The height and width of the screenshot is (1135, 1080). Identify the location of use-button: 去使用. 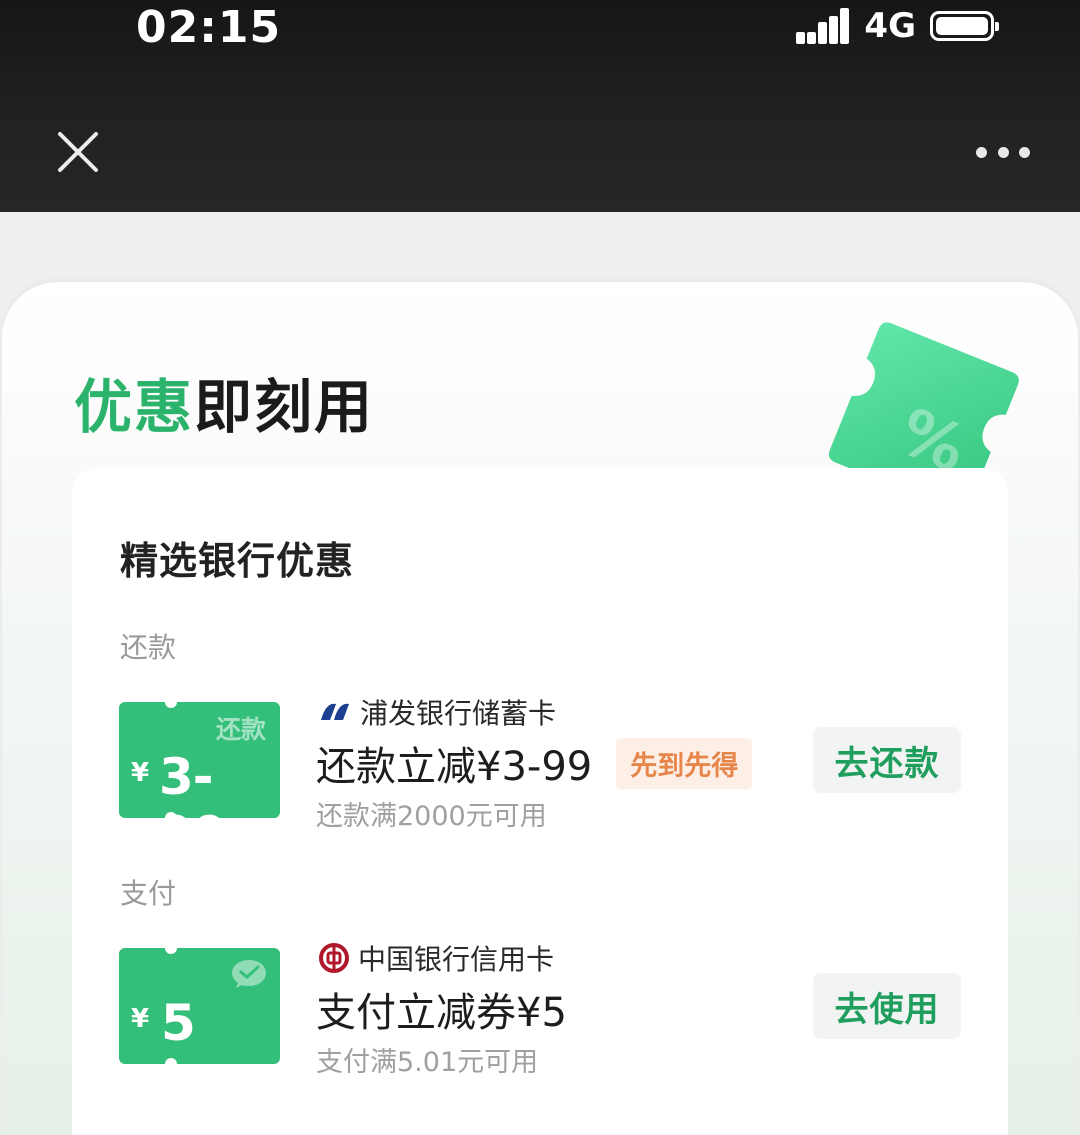
(887, 1006).